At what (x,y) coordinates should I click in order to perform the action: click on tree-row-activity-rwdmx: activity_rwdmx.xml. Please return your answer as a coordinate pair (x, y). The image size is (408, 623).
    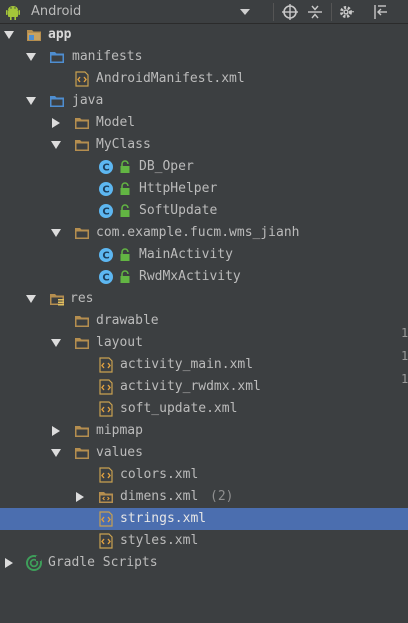
    Looking at the image, I should click on (204, 387).